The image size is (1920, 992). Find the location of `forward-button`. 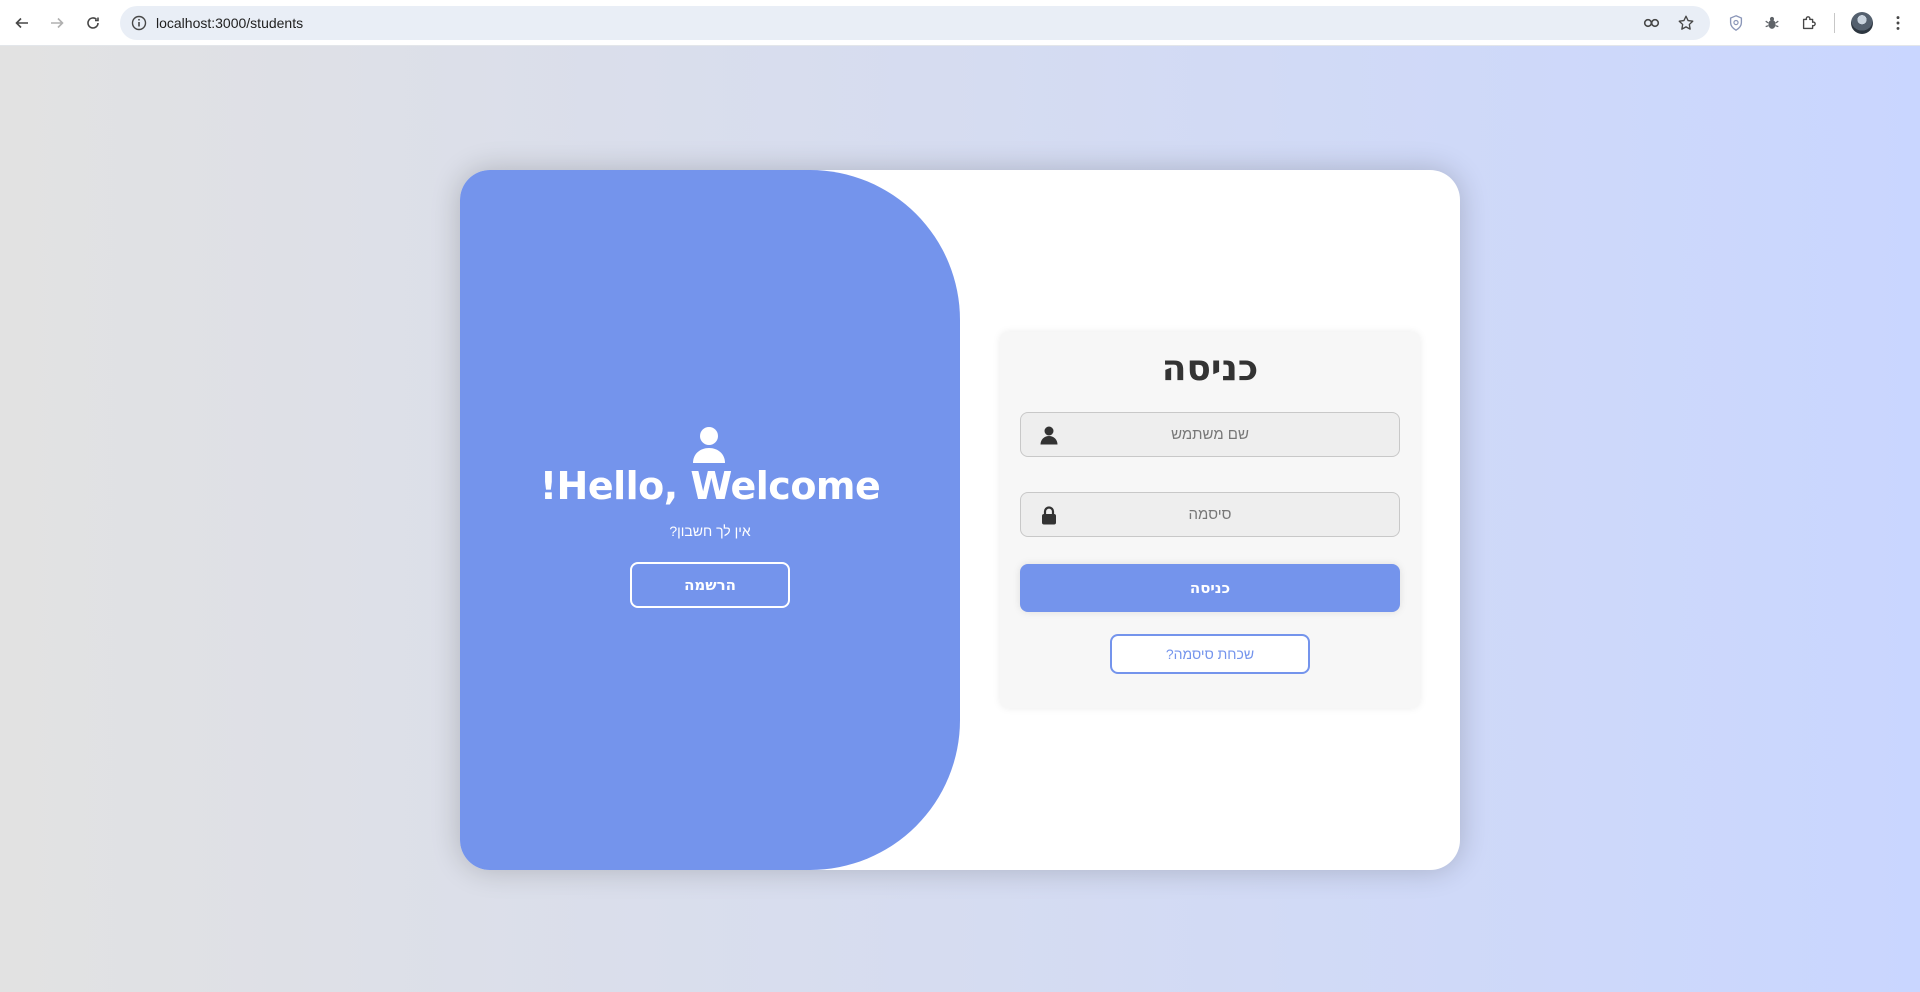

forward-button is located at coordinates (57, 23).